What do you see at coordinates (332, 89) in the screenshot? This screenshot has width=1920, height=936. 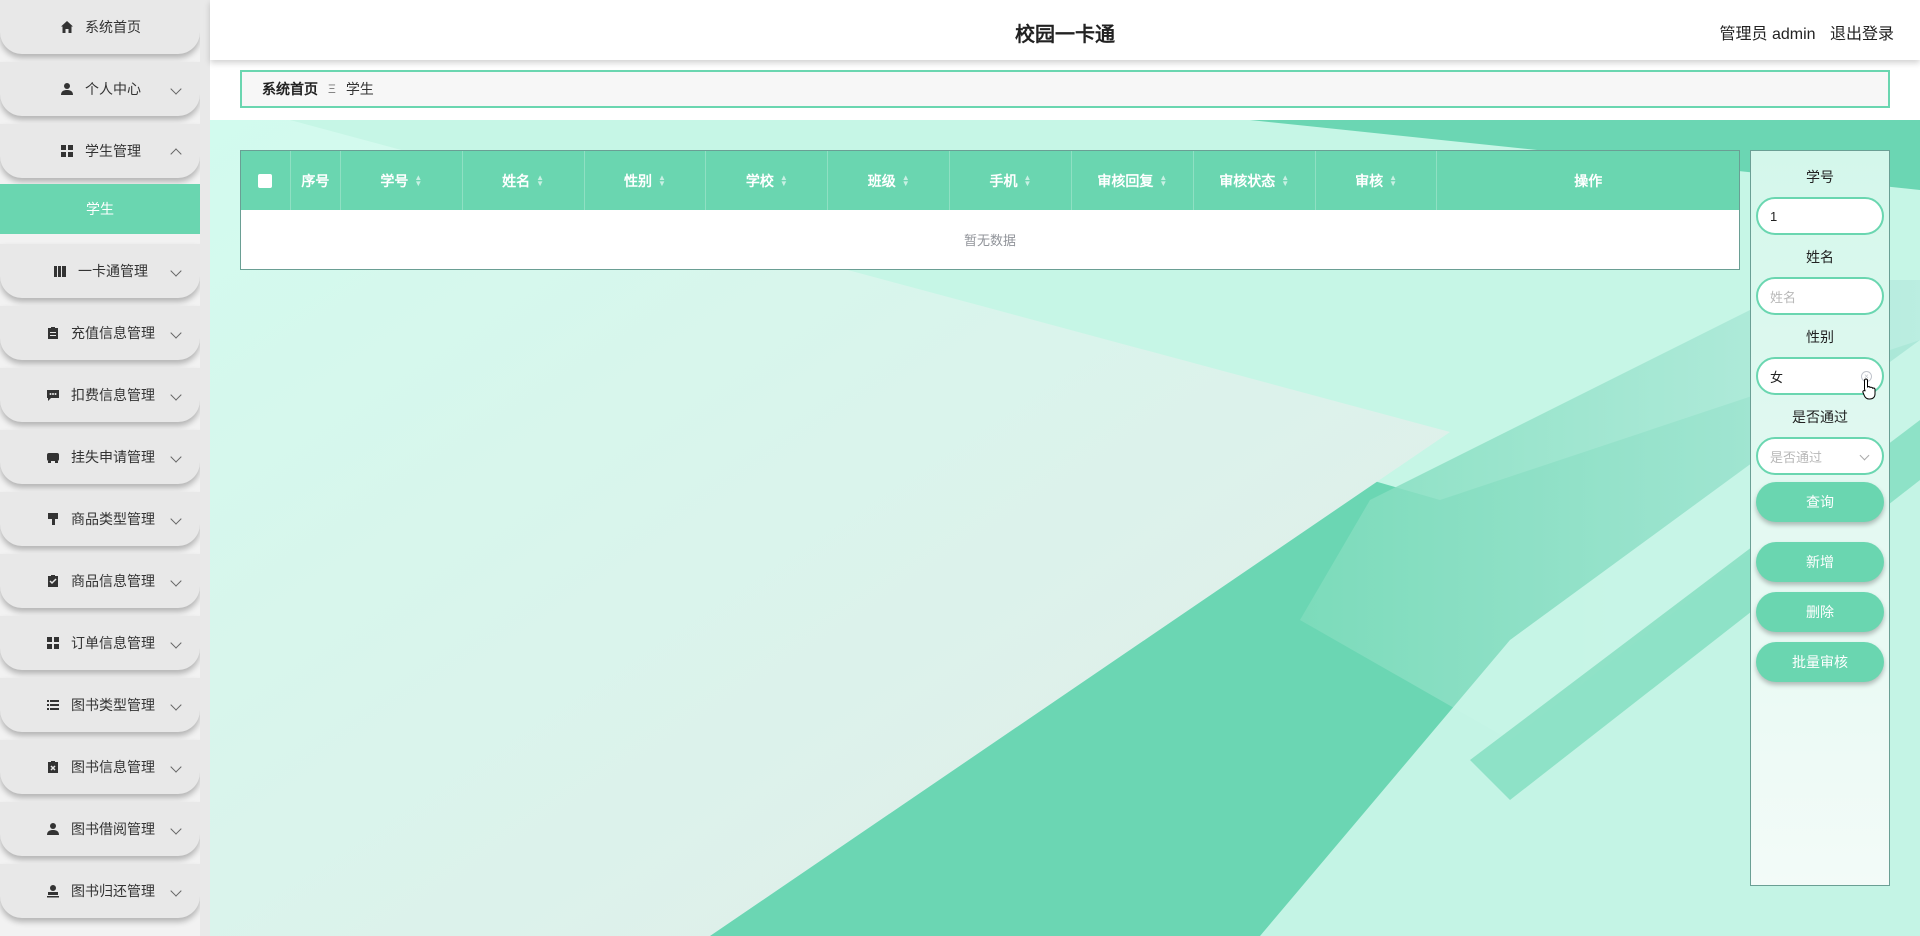 I see `breadcrumb-separator: Ξ` at bounding box center [332, 89].